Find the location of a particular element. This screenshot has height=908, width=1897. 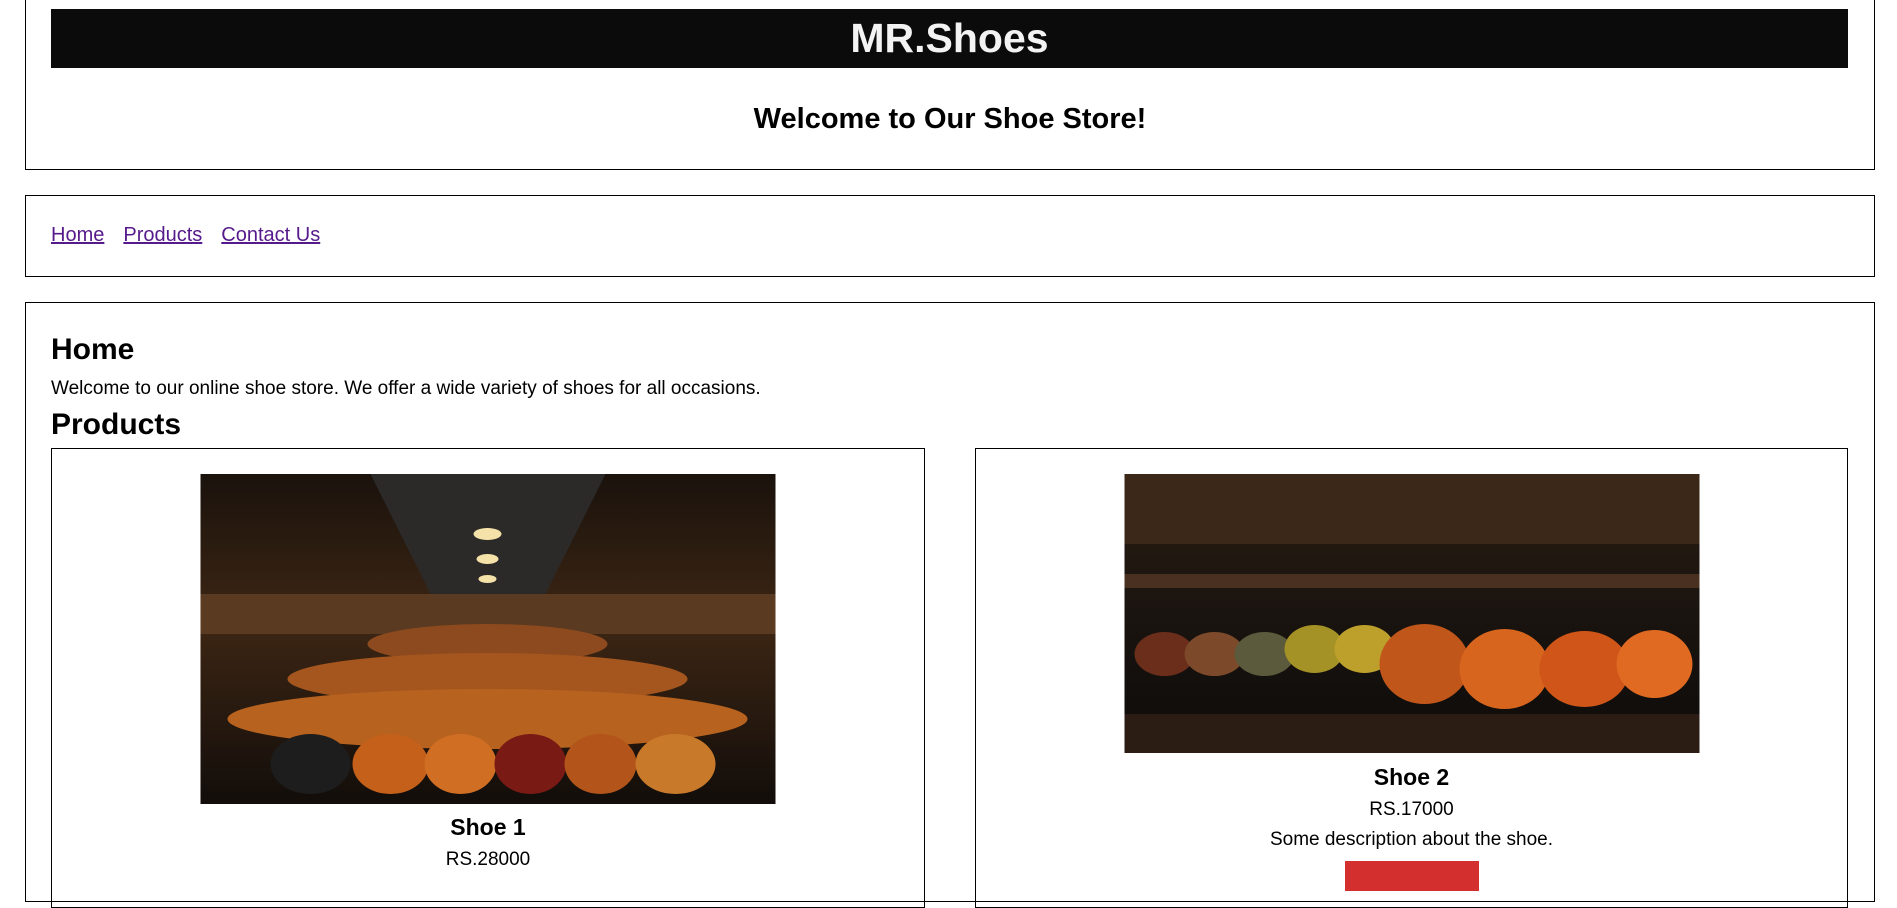

nav-link-contact-us: Contact Us is located at coordinates (270, 235).